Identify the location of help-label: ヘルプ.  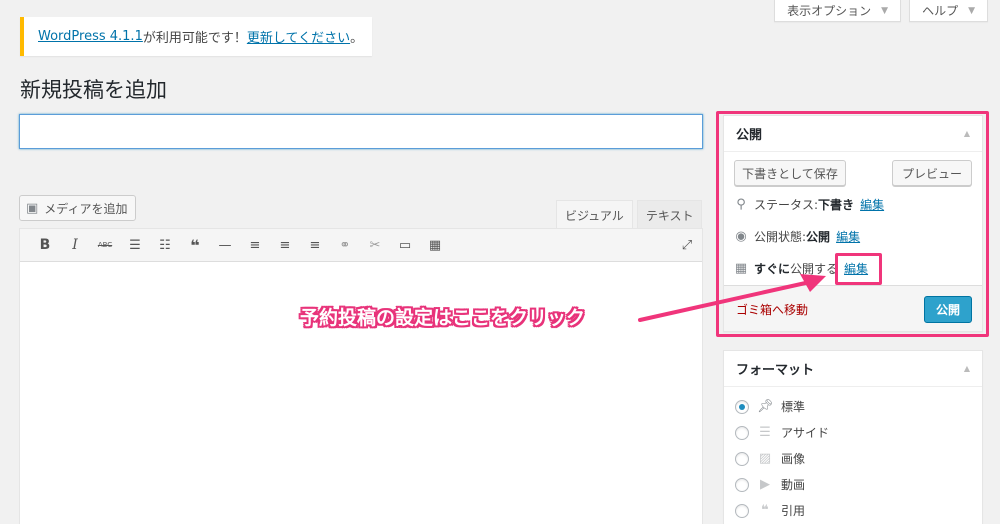
(940, 11).